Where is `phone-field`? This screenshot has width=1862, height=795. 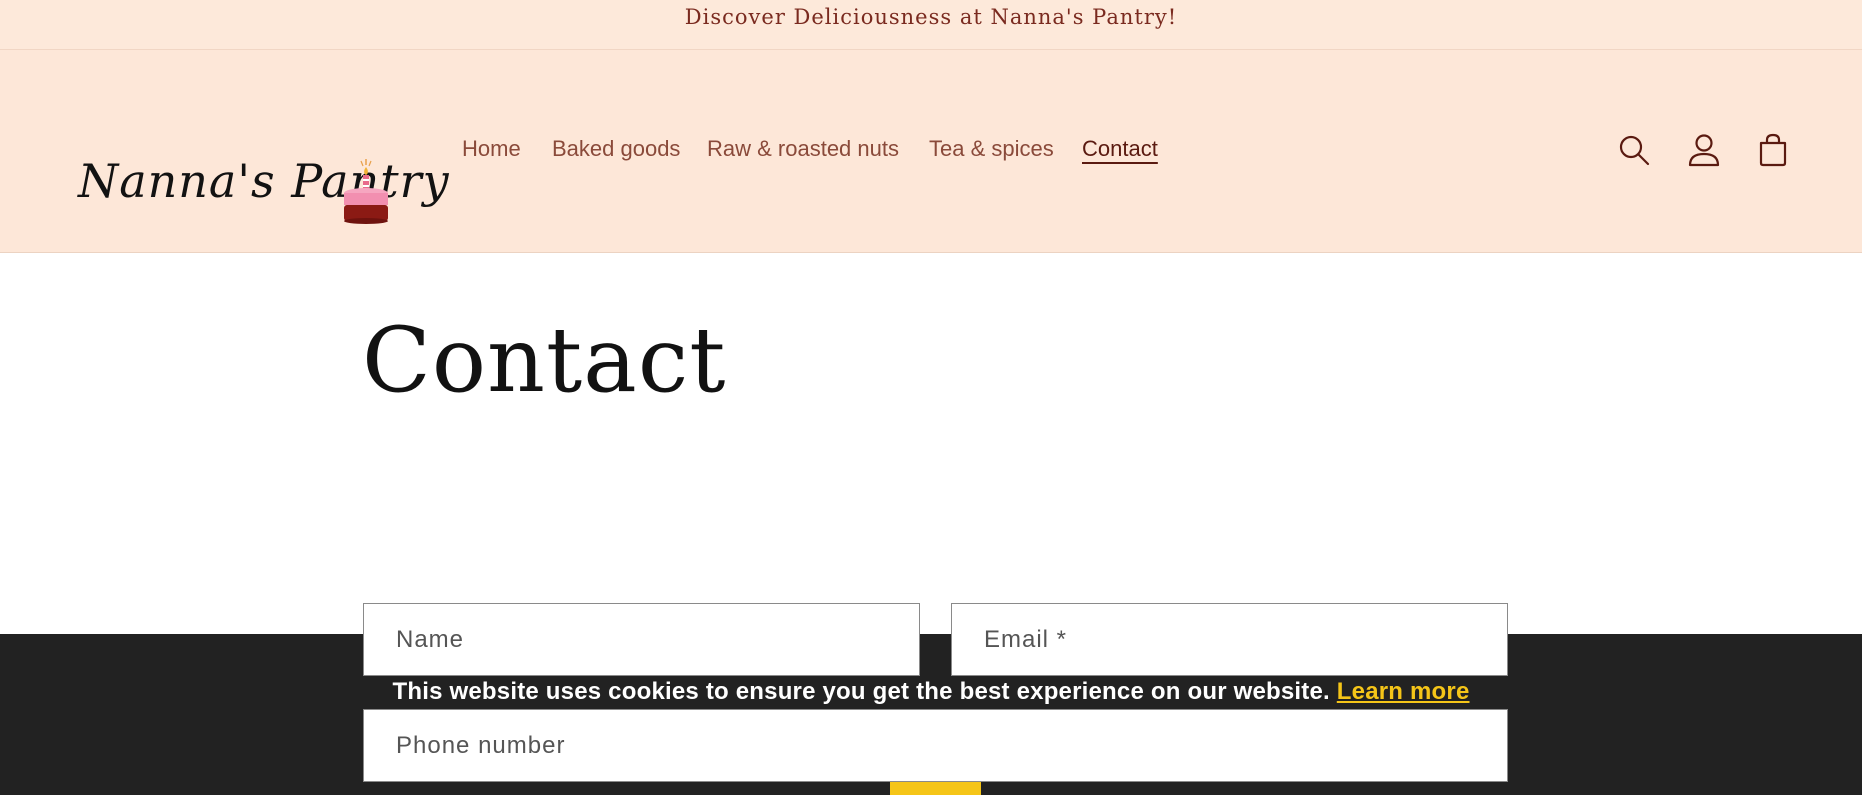 phone-field is located at coordinates (935, 745).